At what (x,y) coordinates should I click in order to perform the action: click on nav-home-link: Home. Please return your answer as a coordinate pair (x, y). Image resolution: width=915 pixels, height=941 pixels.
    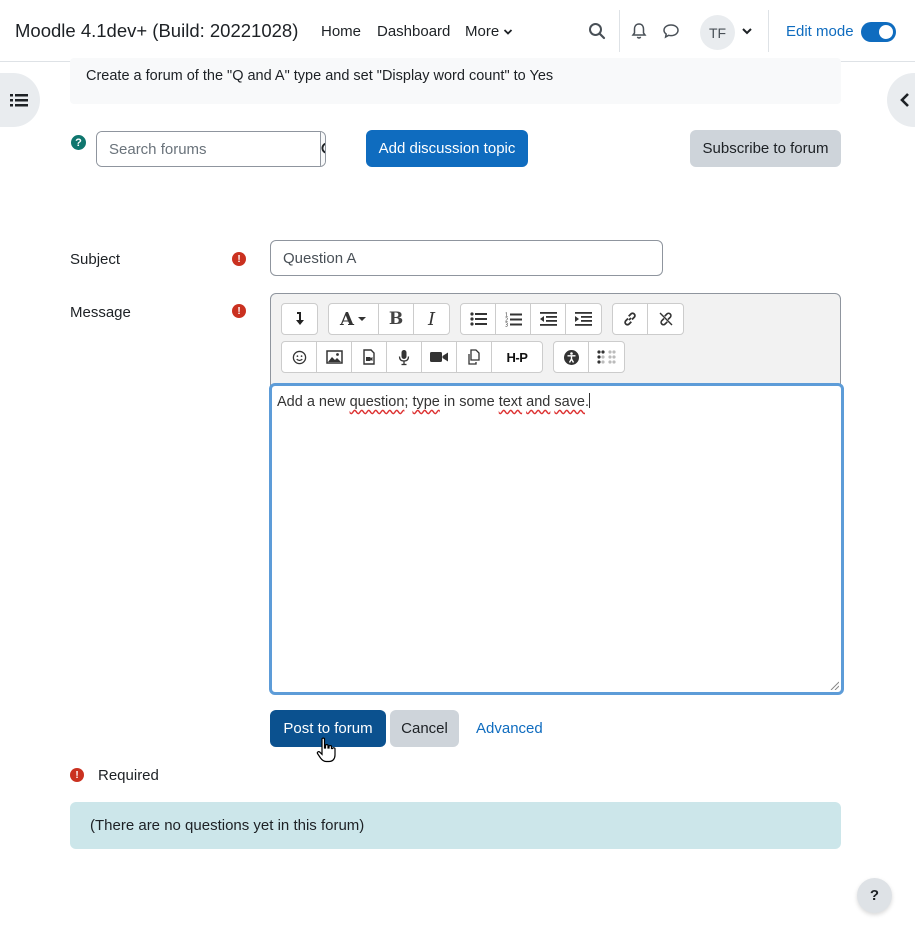
    Looking at the image, I should click on (341, 31).